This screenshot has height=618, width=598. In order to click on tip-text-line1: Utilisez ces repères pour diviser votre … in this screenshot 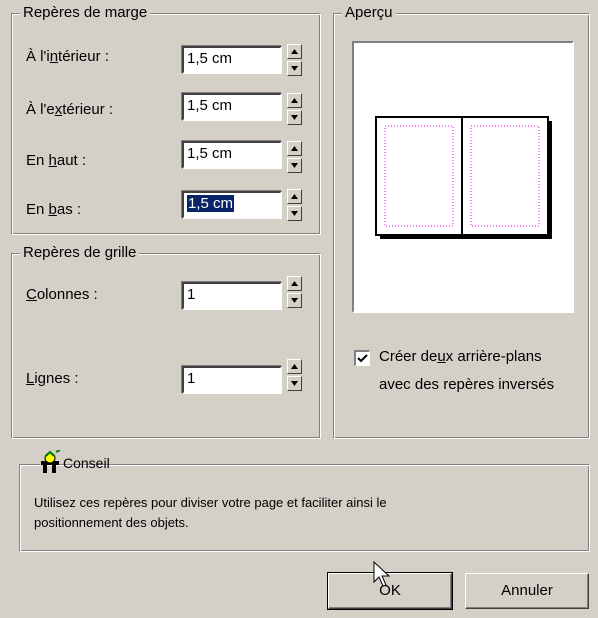, I will do `click(210, 502)`.